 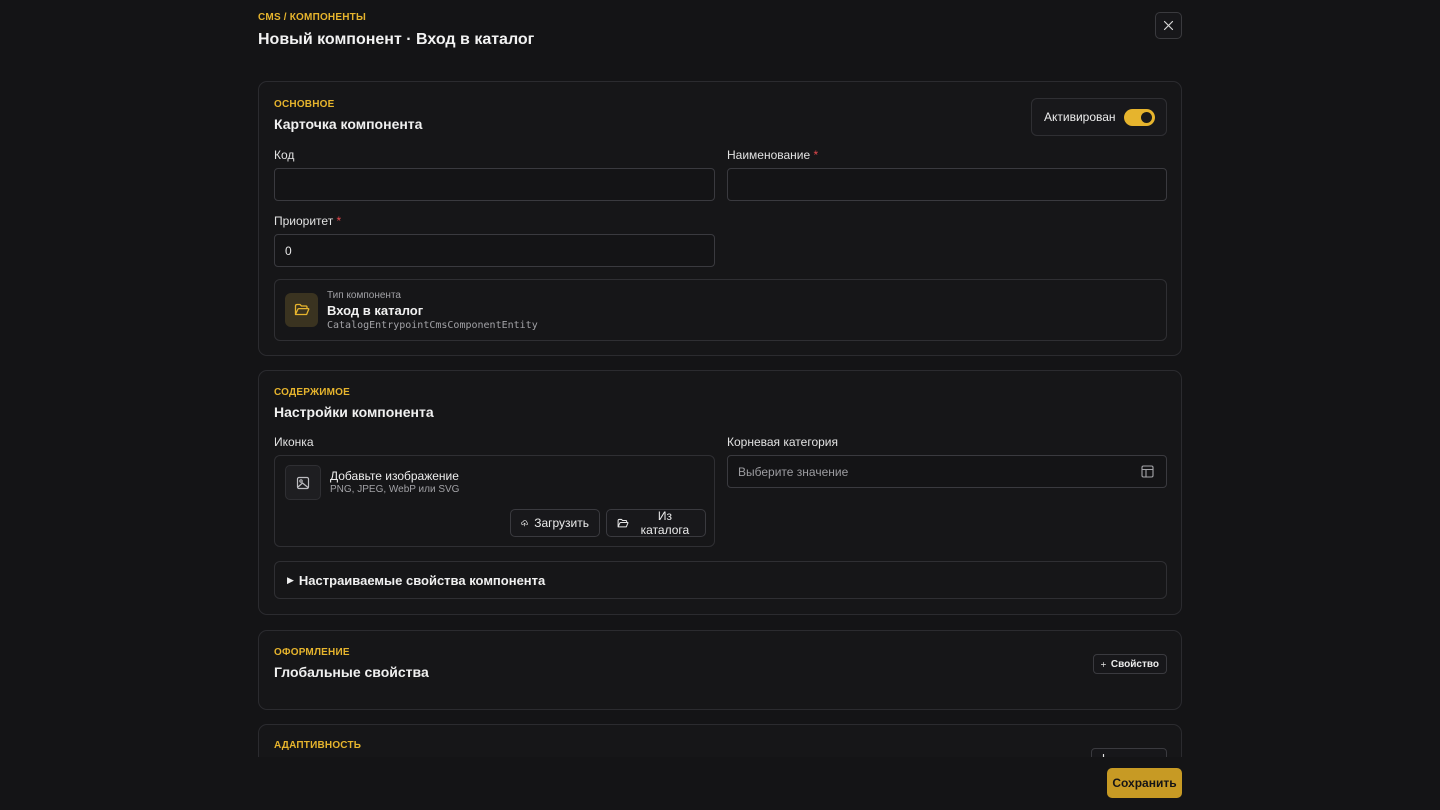 I want to click on custom-properties-label: Настраиваемые свойства компонента, so click(x=422, y=580).